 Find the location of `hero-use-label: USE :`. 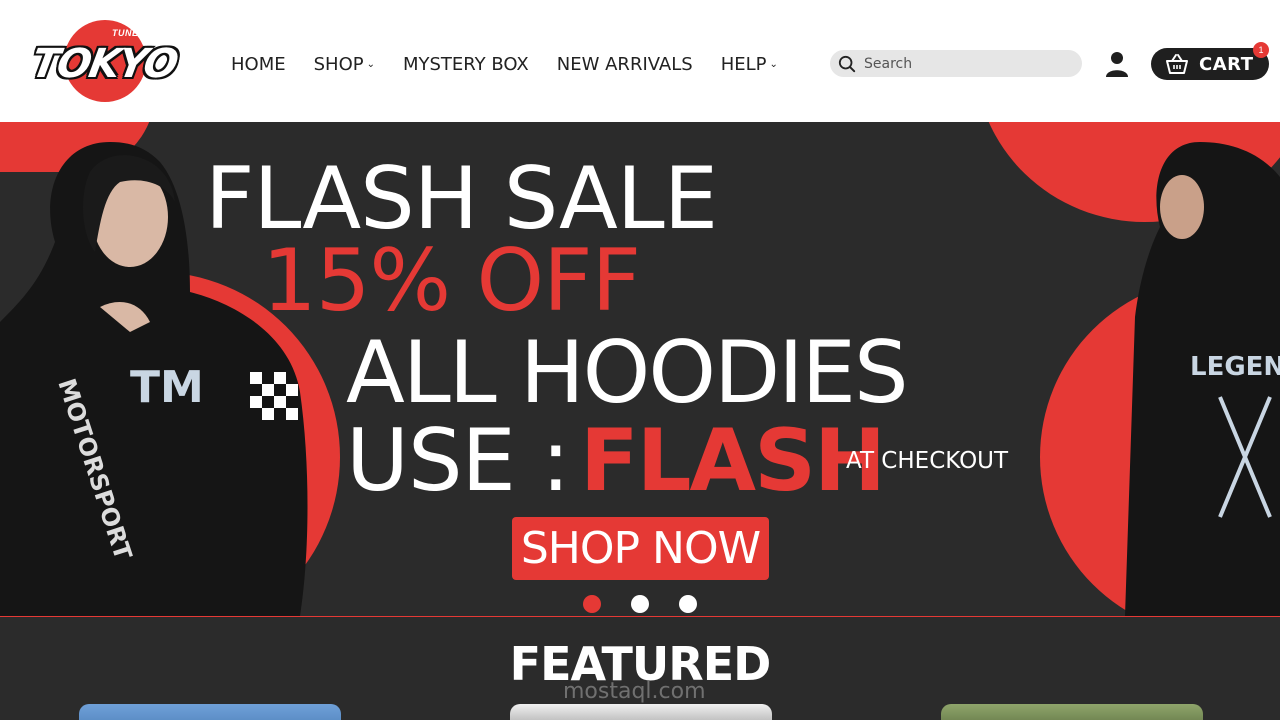

hero-use-label: USE : is located at coordinates (458, 461).